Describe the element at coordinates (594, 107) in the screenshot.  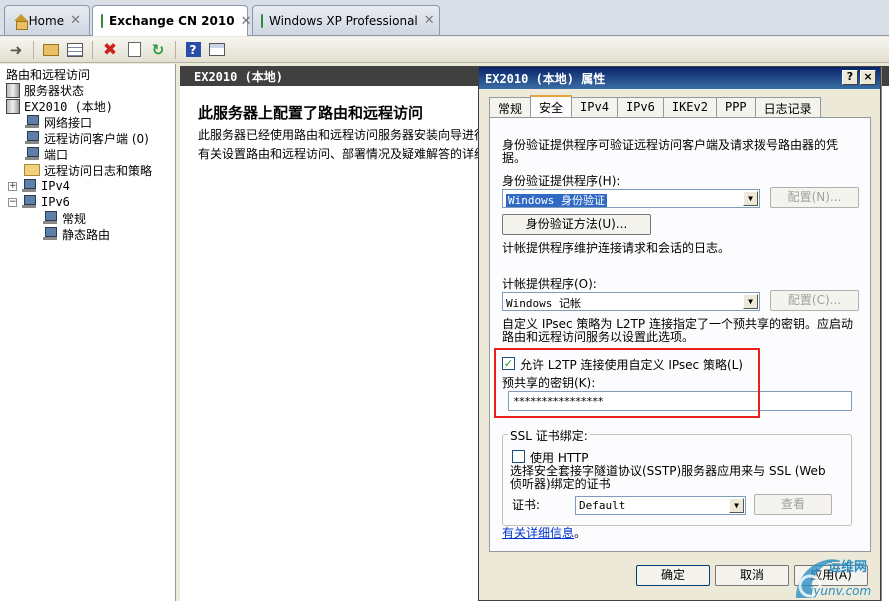
I see `tab-ipv4: IPv4` at that location.